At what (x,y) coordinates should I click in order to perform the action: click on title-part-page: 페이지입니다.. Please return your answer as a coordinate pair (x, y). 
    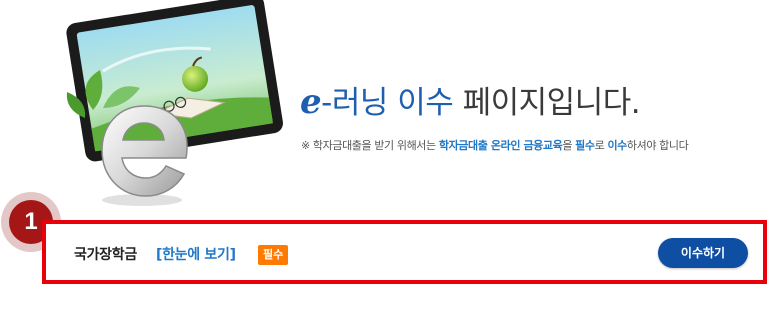
    Looking at the image, I should click on (547, 103).